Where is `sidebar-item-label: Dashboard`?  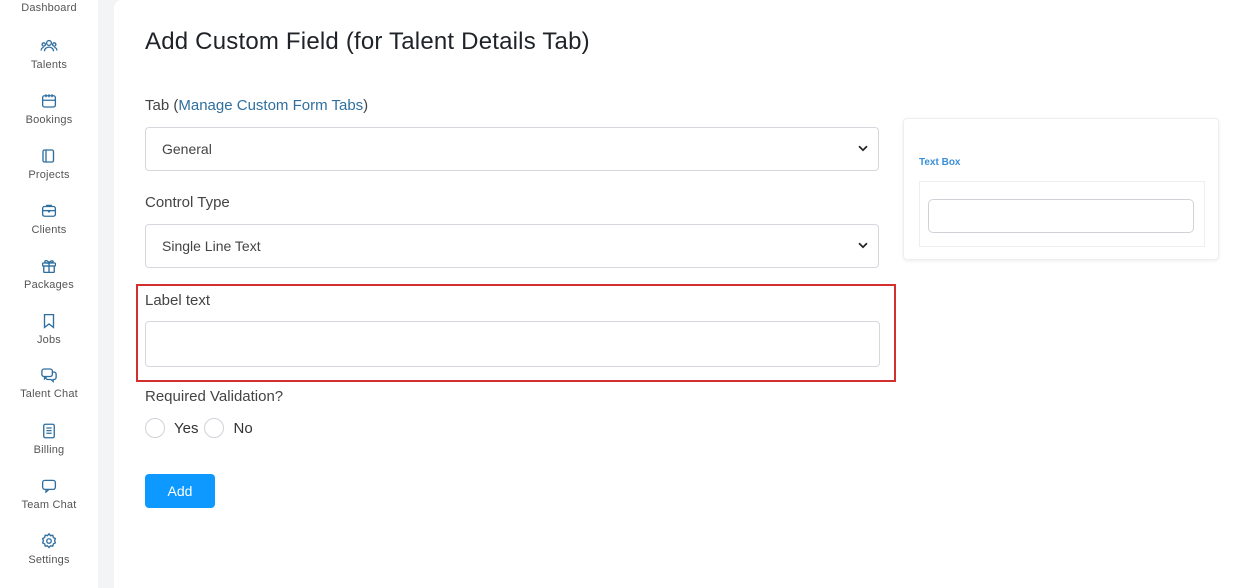 sidebar-item-label: Dashboard is located at coordinates (49, 8).